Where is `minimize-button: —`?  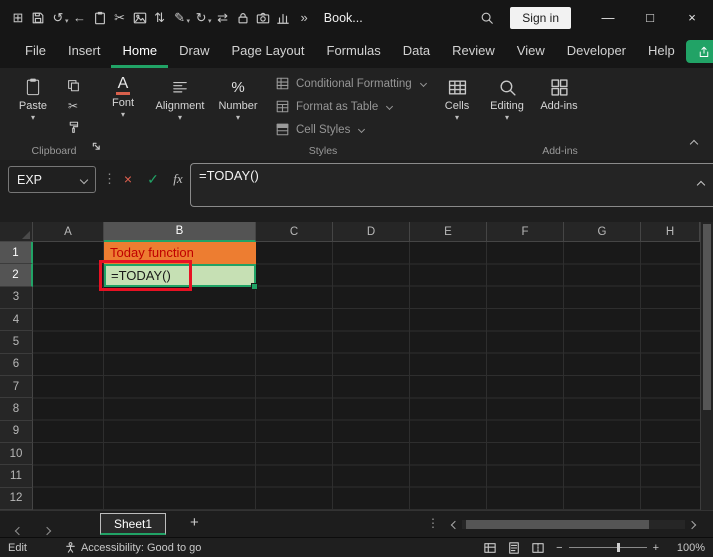 minimize-button: — is located at coordinates (608, 17).